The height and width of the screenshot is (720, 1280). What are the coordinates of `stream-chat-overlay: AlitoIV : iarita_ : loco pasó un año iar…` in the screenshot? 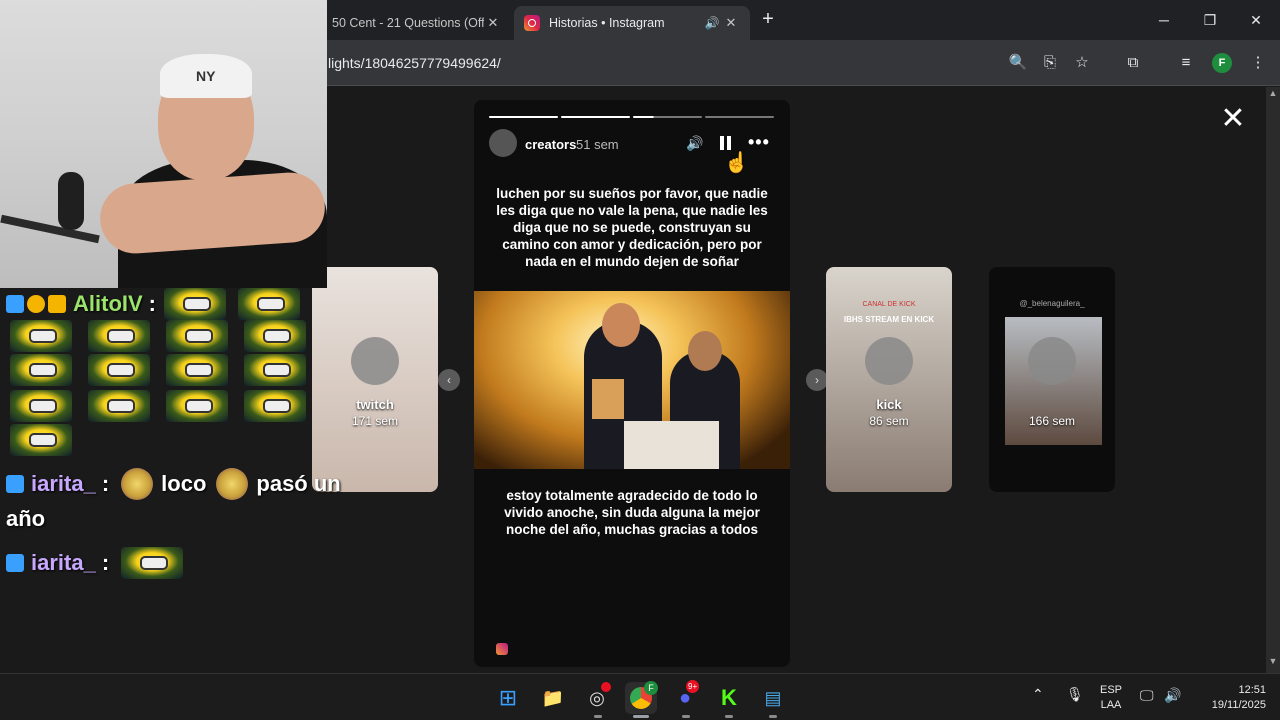 It's located at (180, 438).